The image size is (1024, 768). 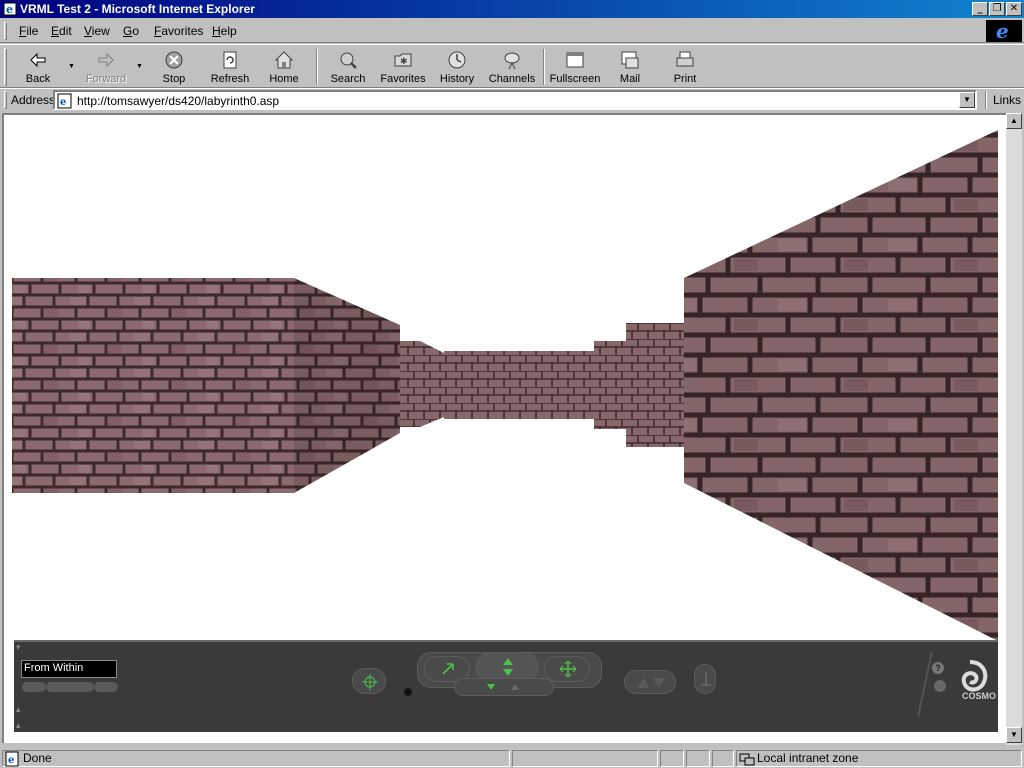 What do you see at coordinates (1014, 121) in the screenshot?
I see `scroll-up-button: ▲` at bounding box center [1014, 121].